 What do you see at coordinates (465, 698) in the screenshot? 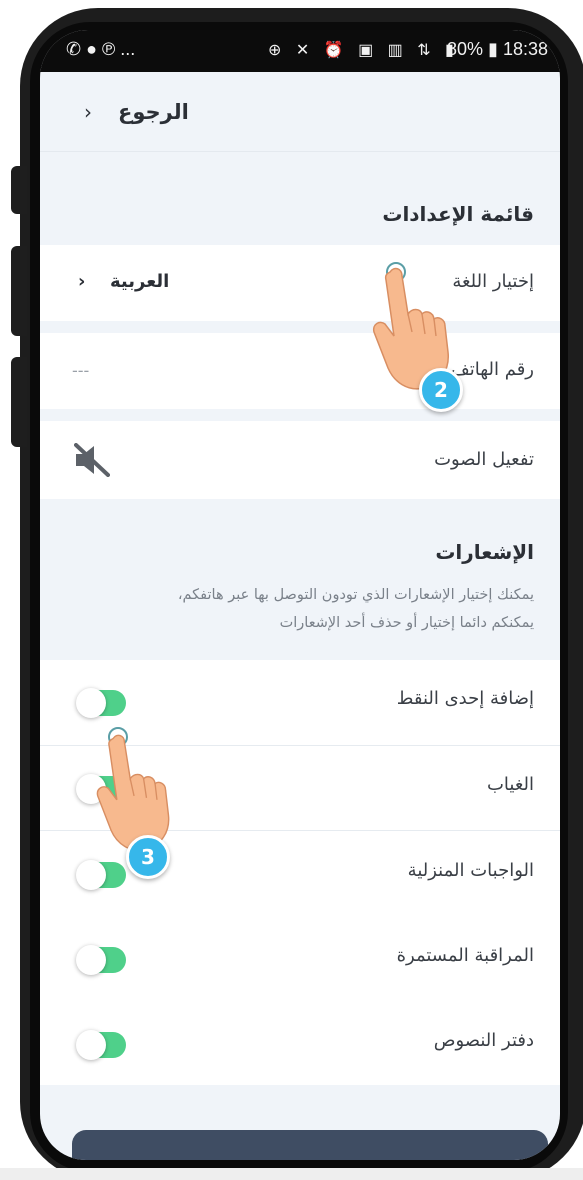
I see `notification-label: إضافة إحدى النقط` at bounding box center [465, 698].